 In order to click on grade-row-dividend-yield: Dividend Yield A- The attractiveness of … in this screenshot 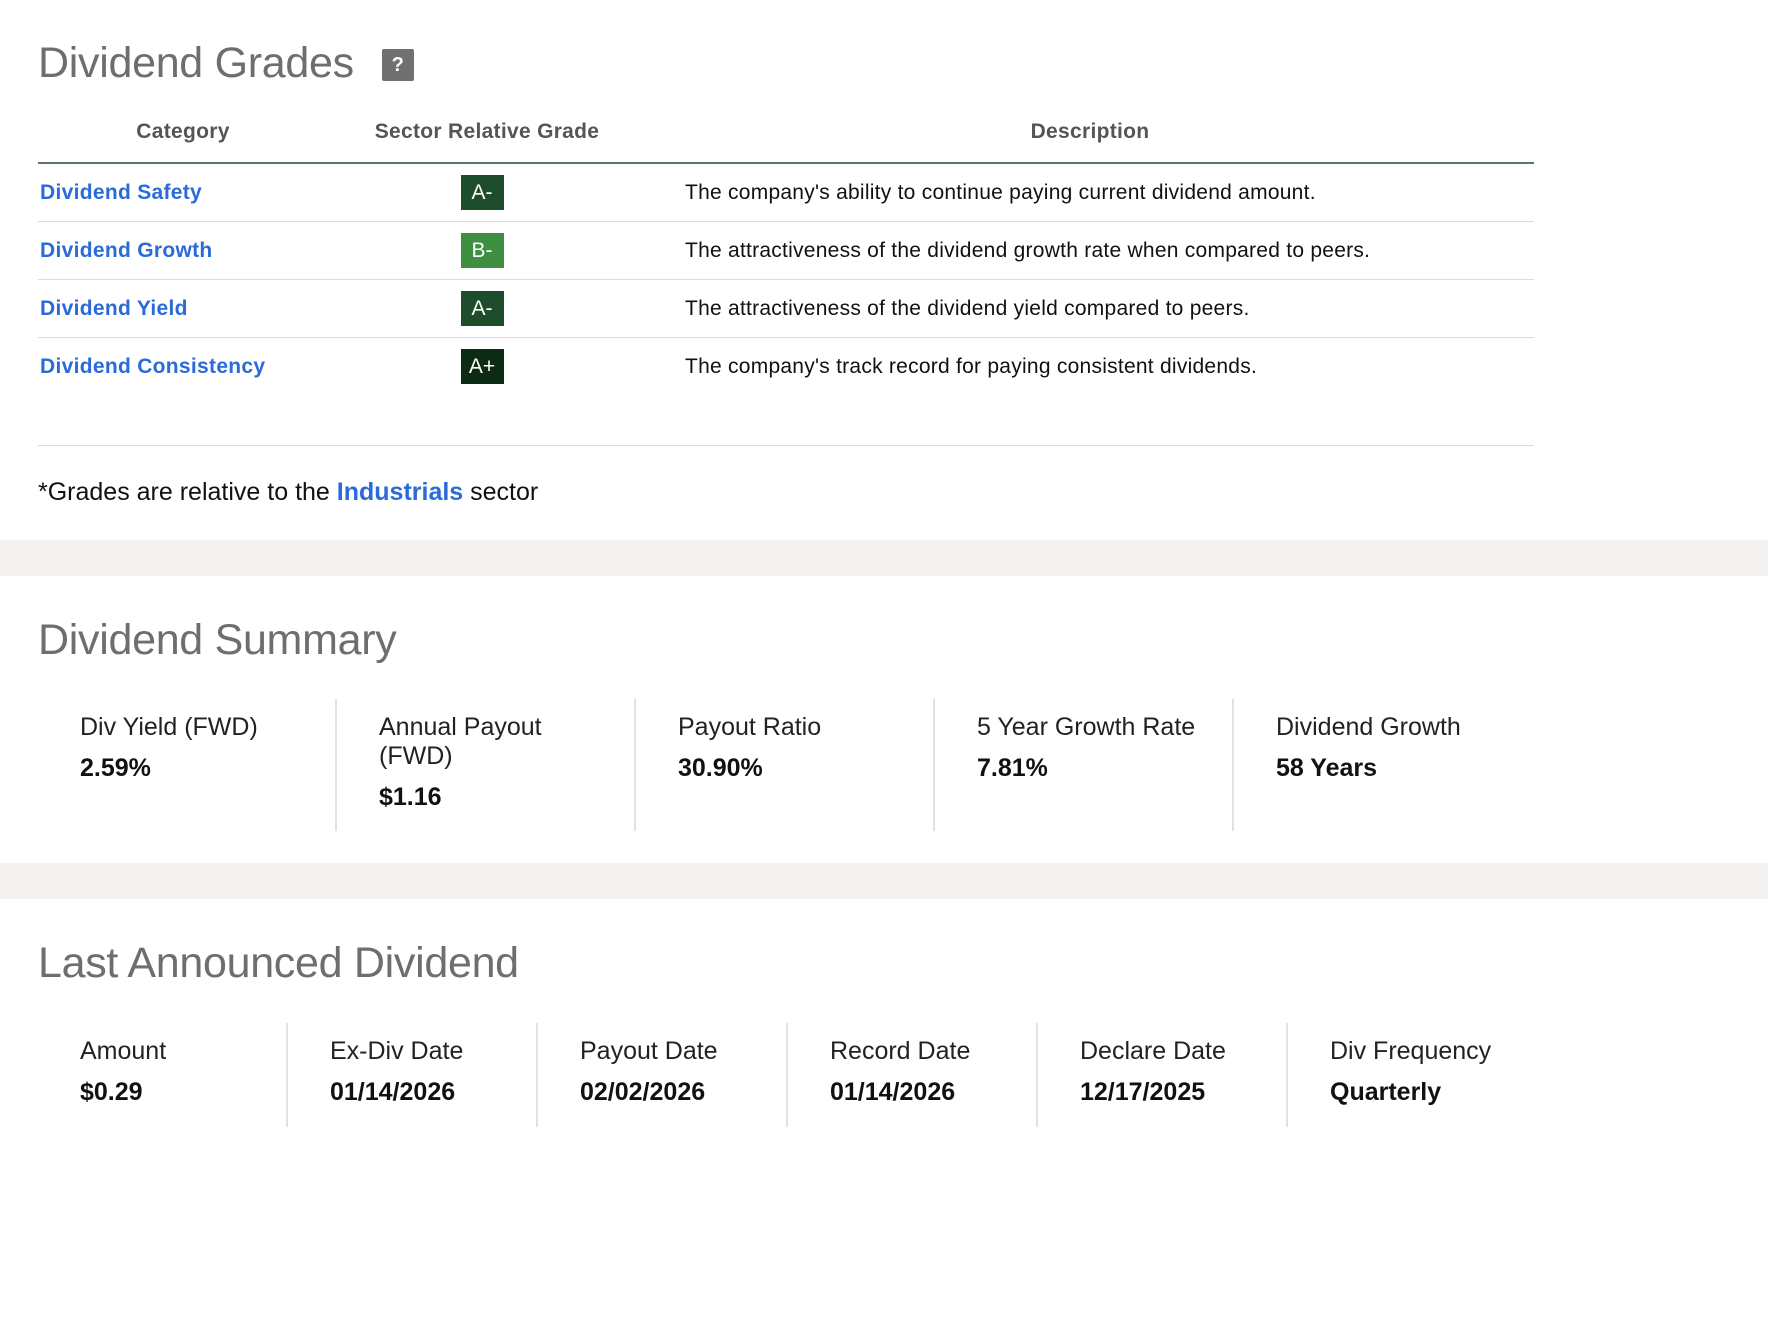, I will do `click(786, 308)`.